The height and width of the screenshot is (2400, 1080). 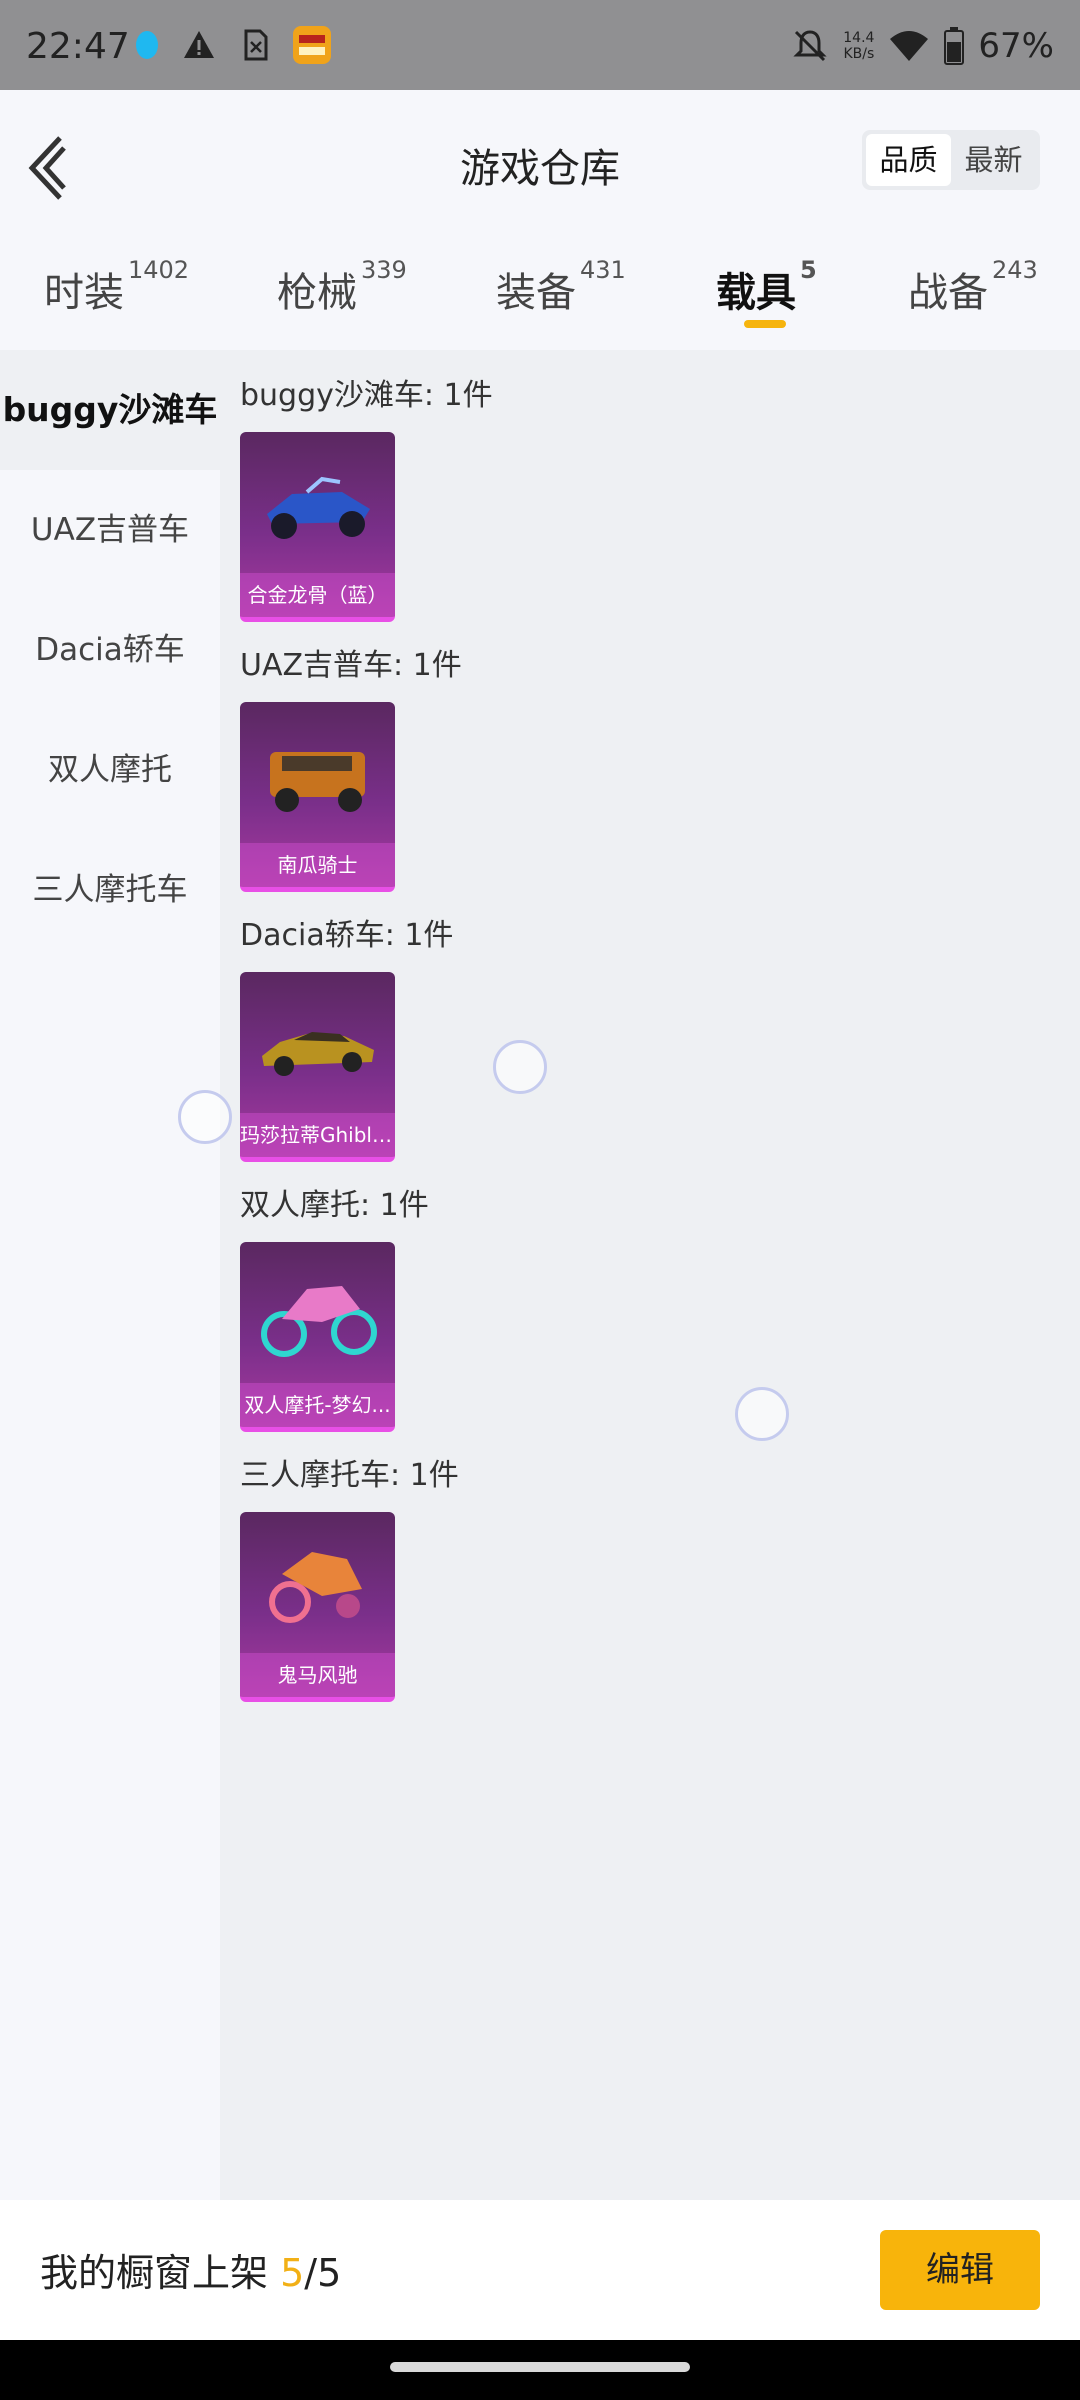 I want to click on item-card: 南瓜骑士, so click(x=317, y=797).